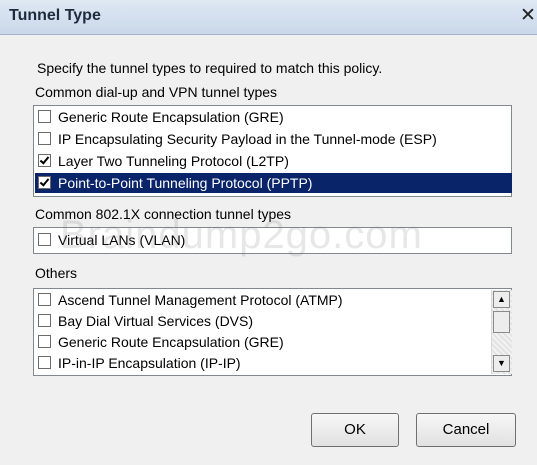 The height and width of the screenshot is (465, 537). I want to click on cancel-button: Cancel, so click(466, 430).